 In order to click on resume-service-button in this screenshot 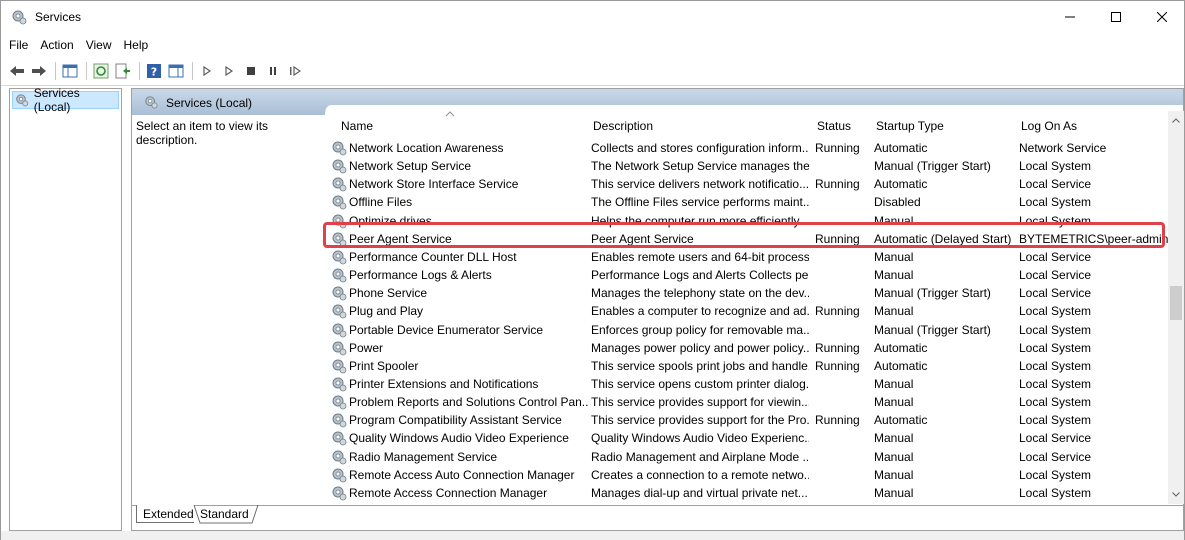, I will do `click(295, 71)`.